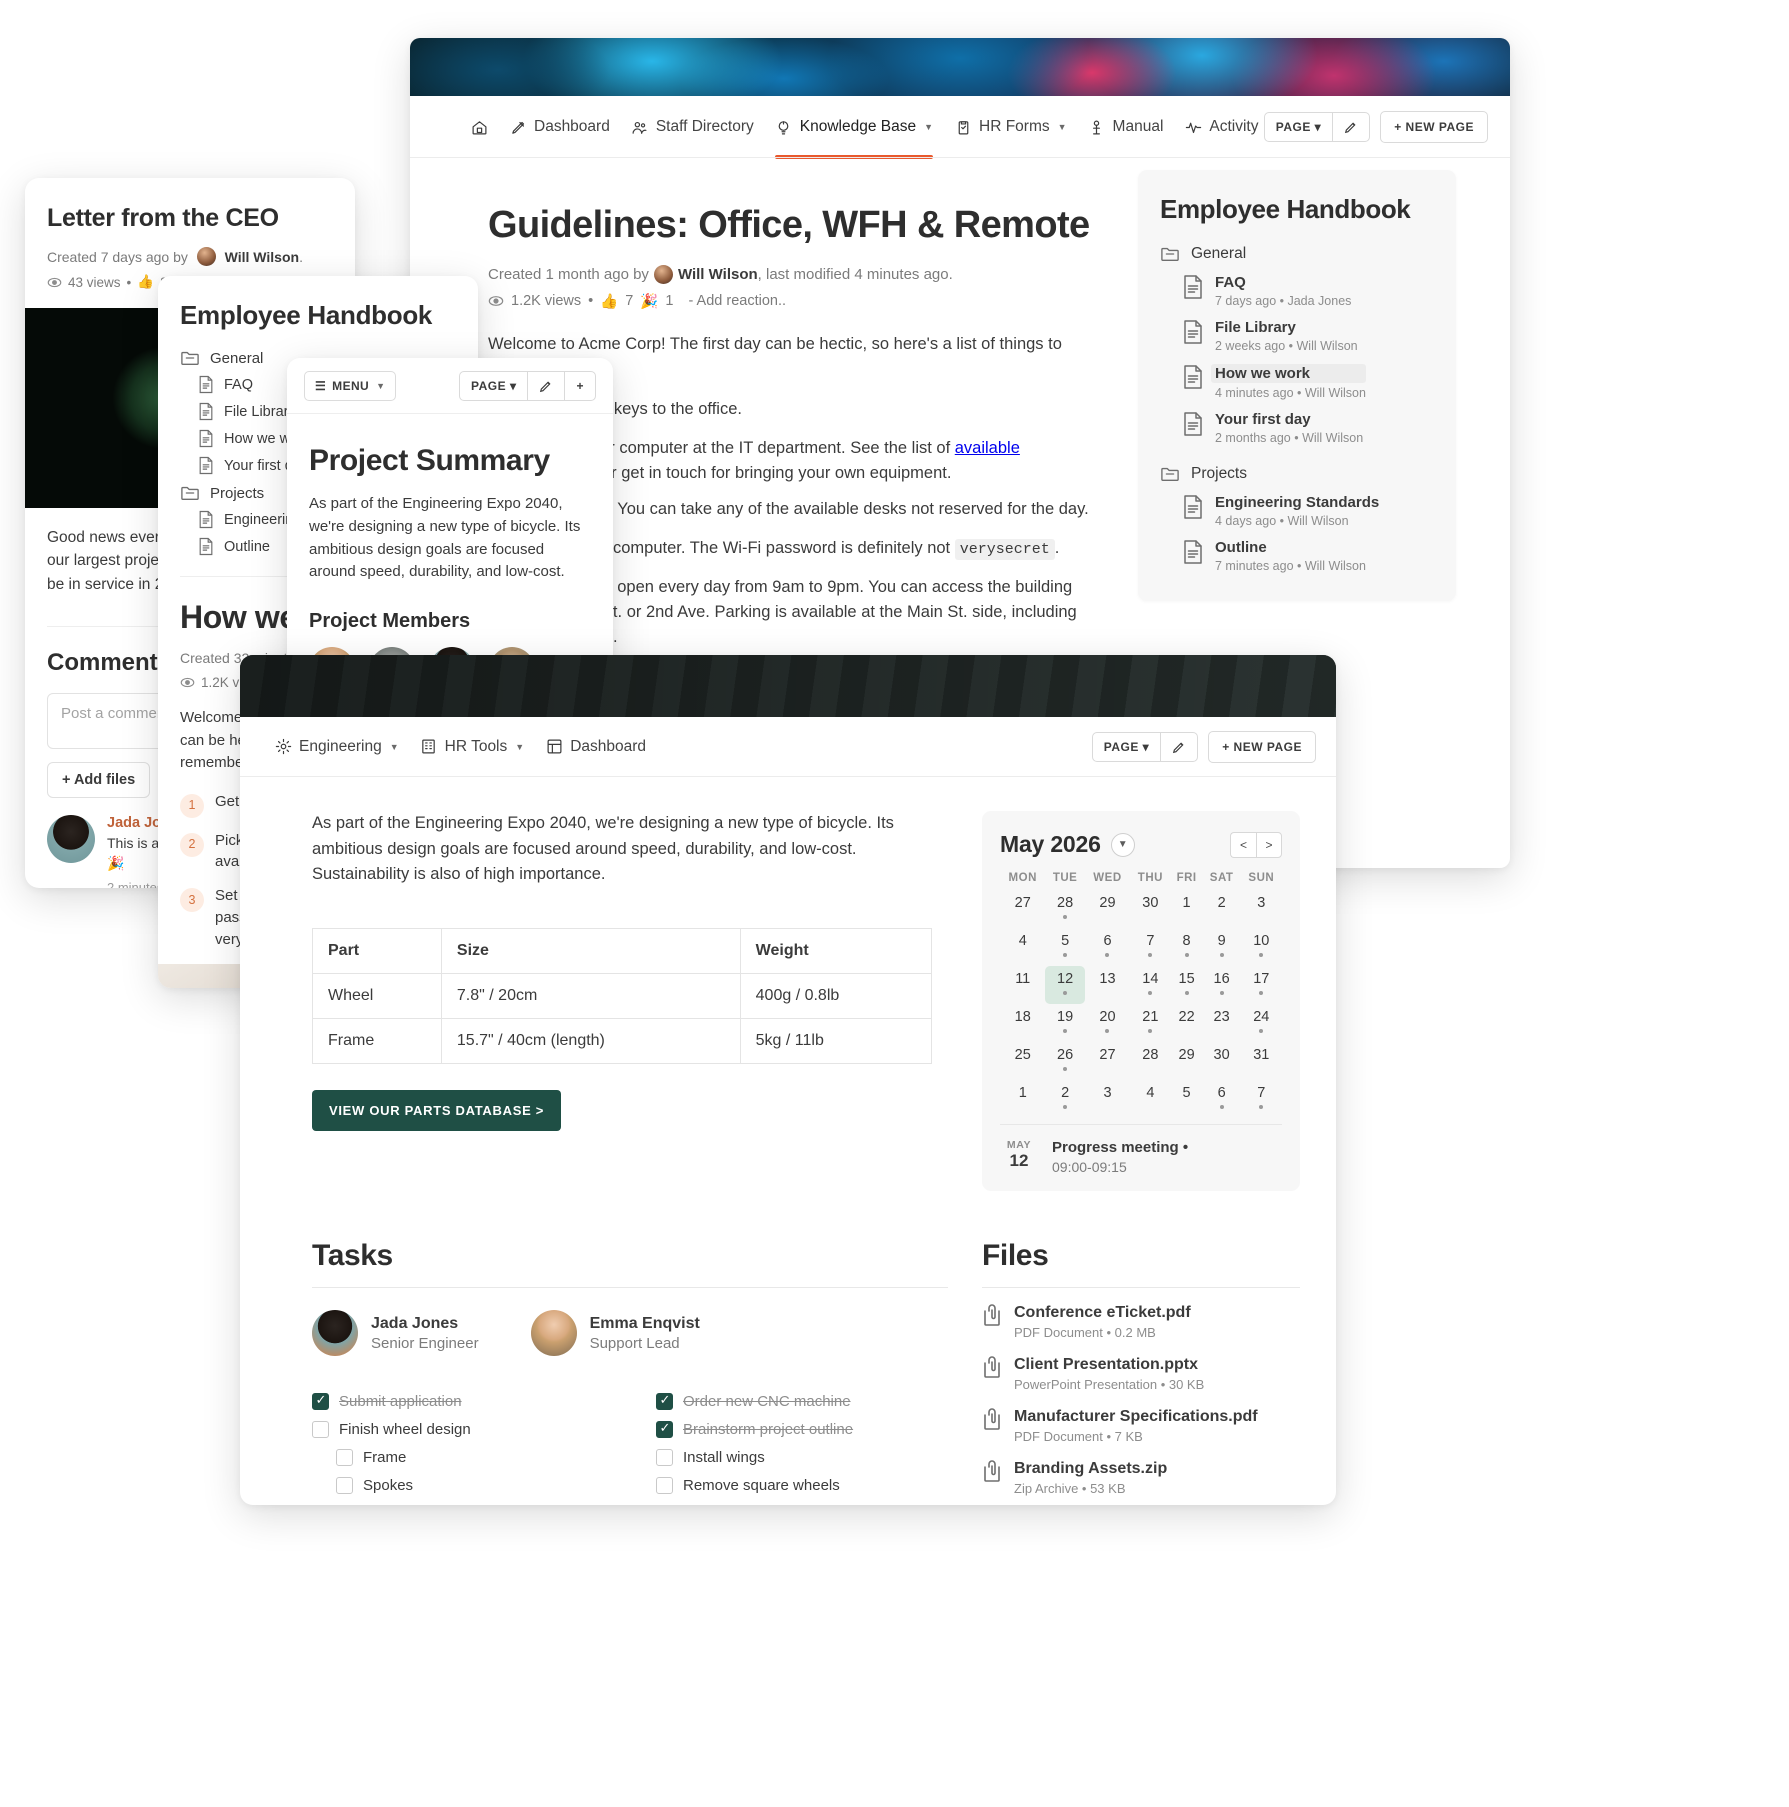 The width and height of the screenshot is (1789, 1807). What do you see at coordinates (802, 1401) in the screenshot?
I see `task-row: Order new CNC machine` at bounding box center [802, 1401].